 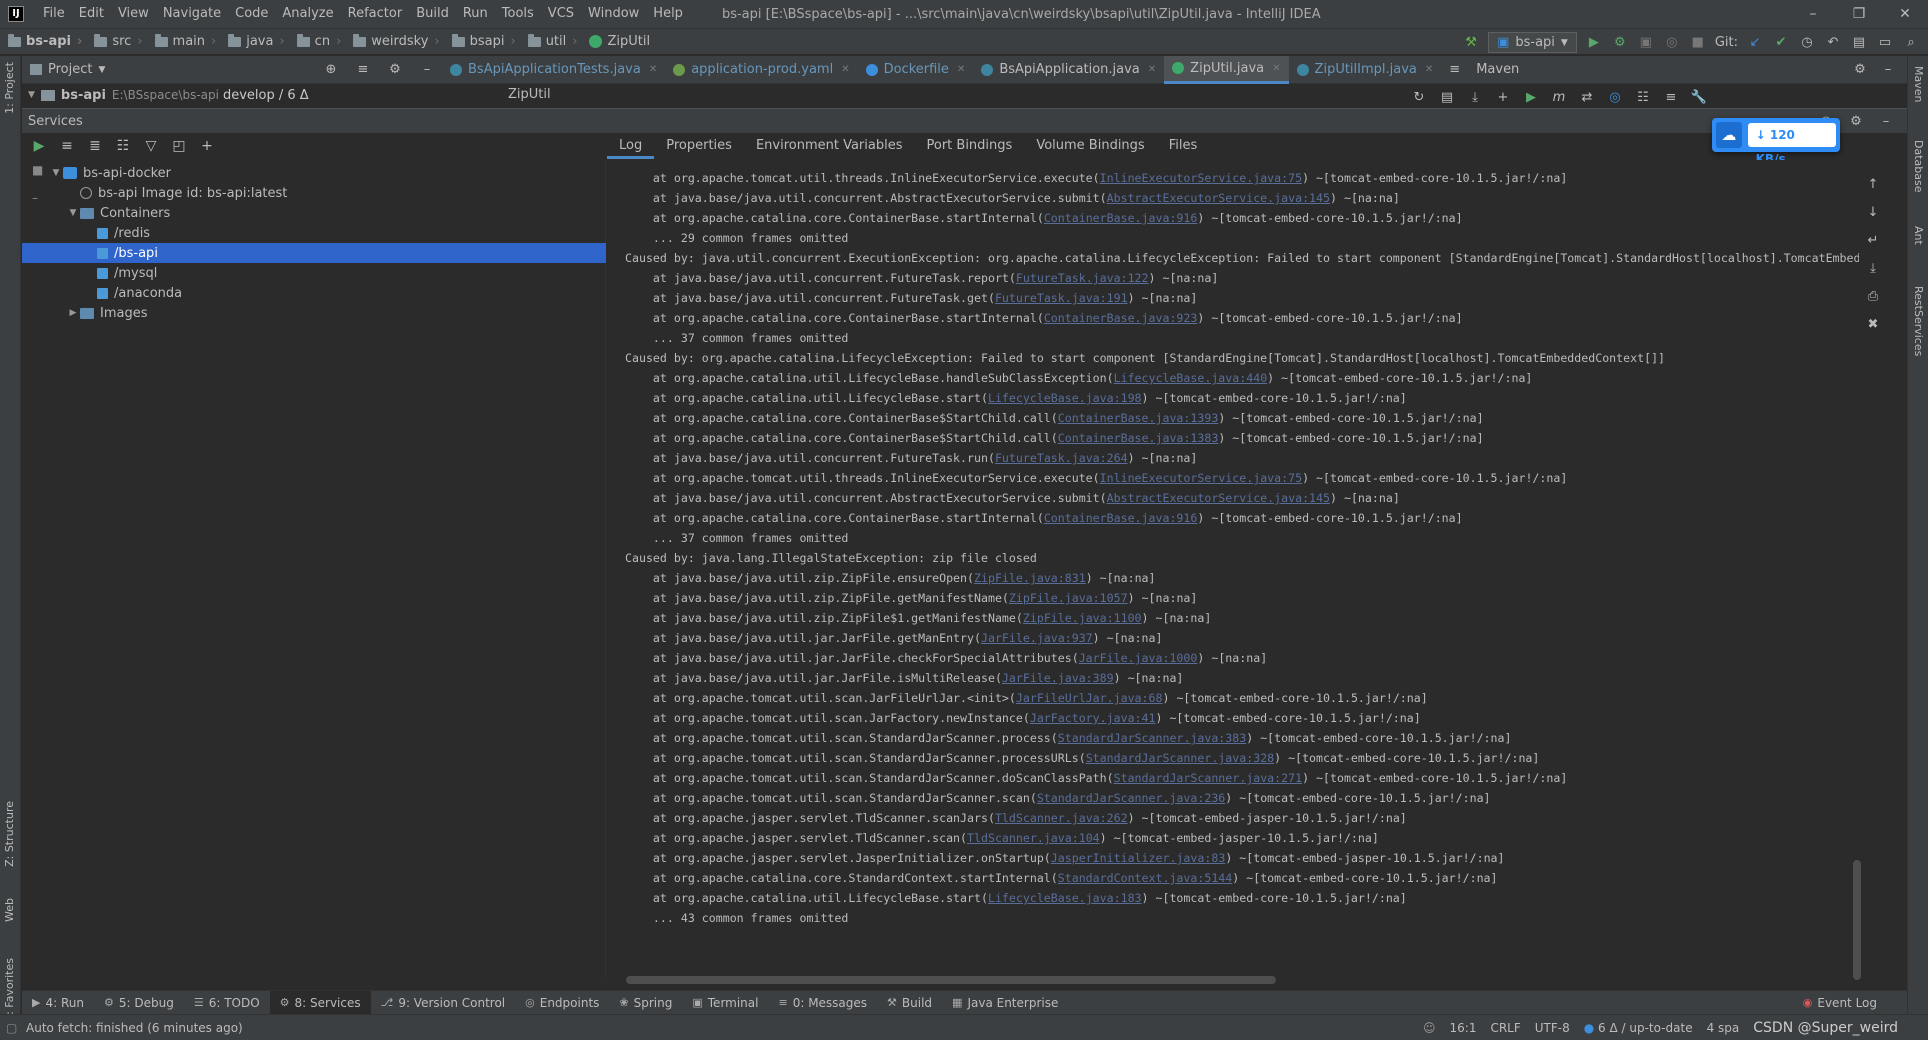 I want to click on users-icon: ☺, so click(x=1429, y=1028).